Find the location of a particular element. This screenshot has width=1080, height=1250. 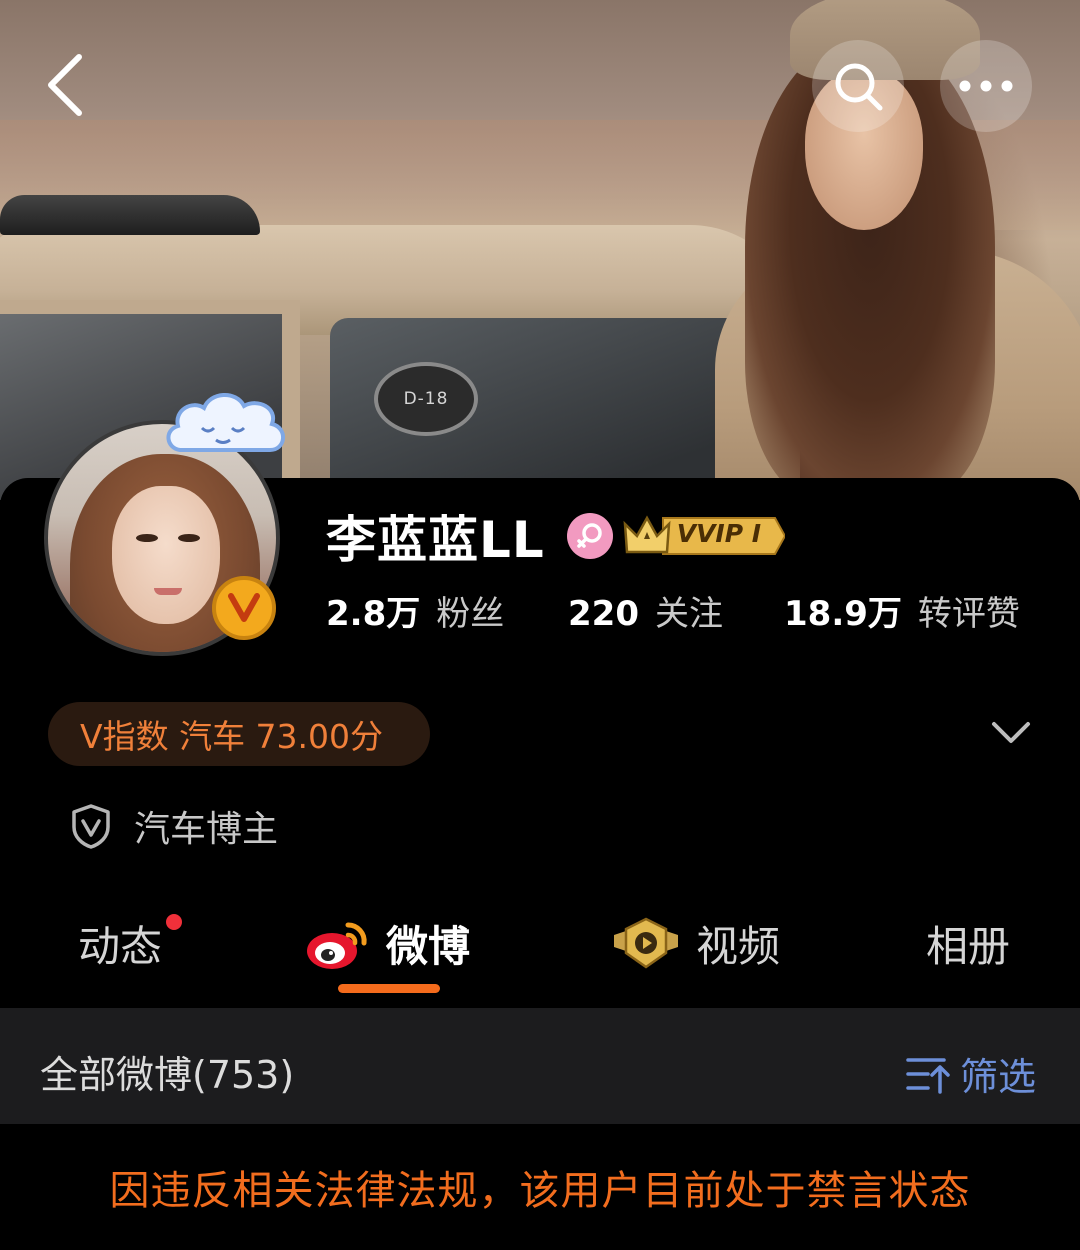

stat-following: 220 关注 is located at coordinates (676, 610).